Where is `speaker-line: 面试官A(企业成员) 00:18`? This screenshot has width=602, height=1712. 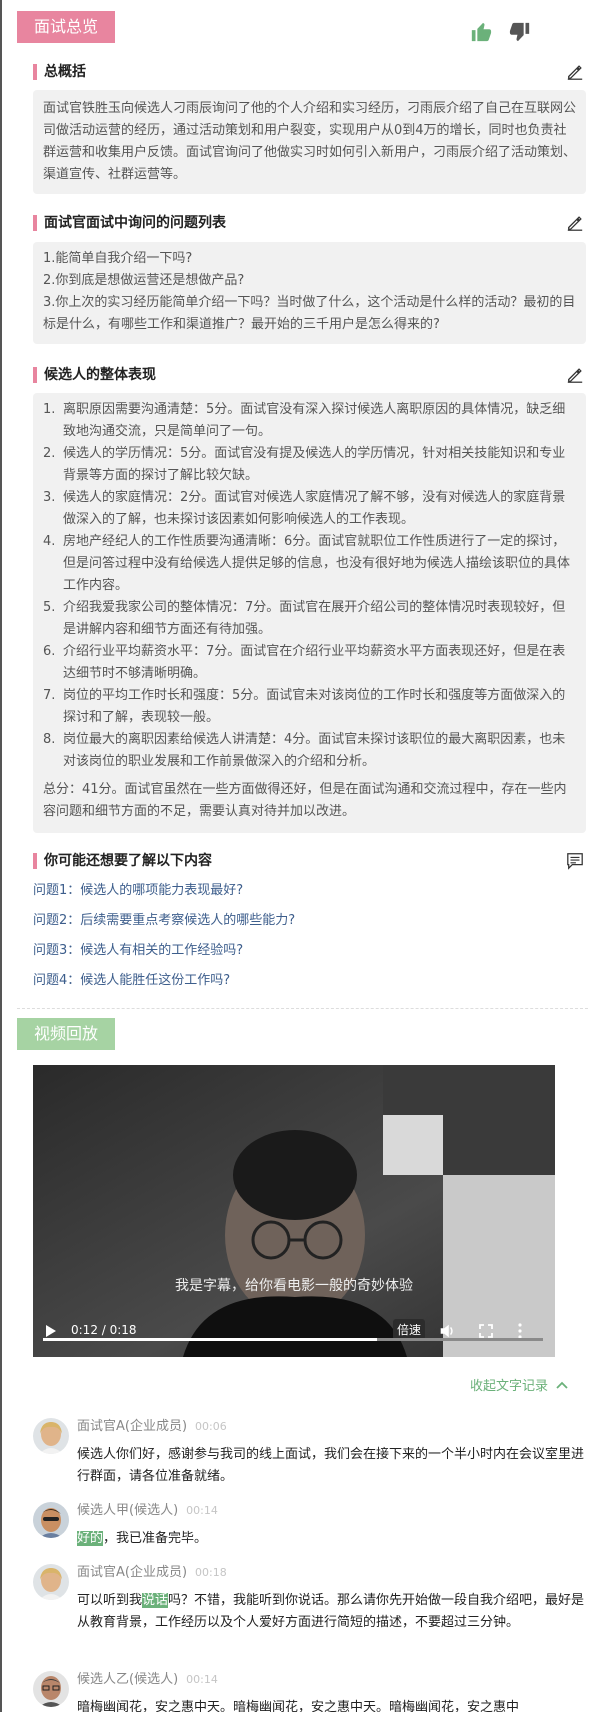
speaker-line: 面试官A(企业成员) 00:18 is located at coordinates (152, 1573).